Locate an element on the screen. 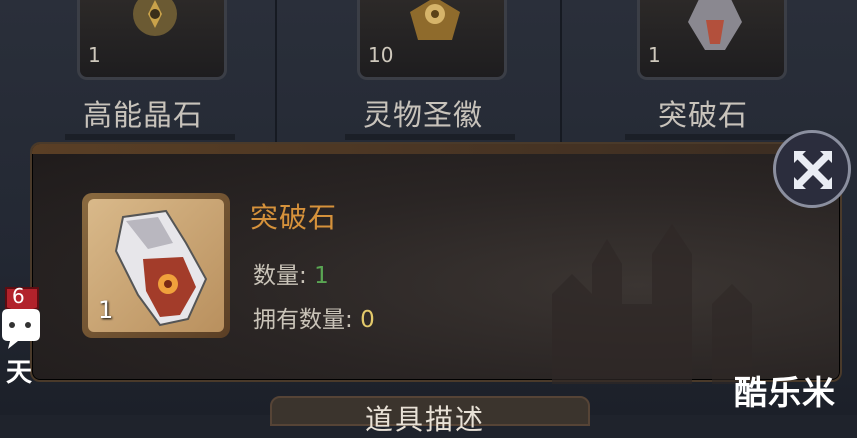 The height and width of the screenshot is (438, 857). inventory-slot-high-energy-crystal: 1 高能晶石 is located at coordinates (150, 70).